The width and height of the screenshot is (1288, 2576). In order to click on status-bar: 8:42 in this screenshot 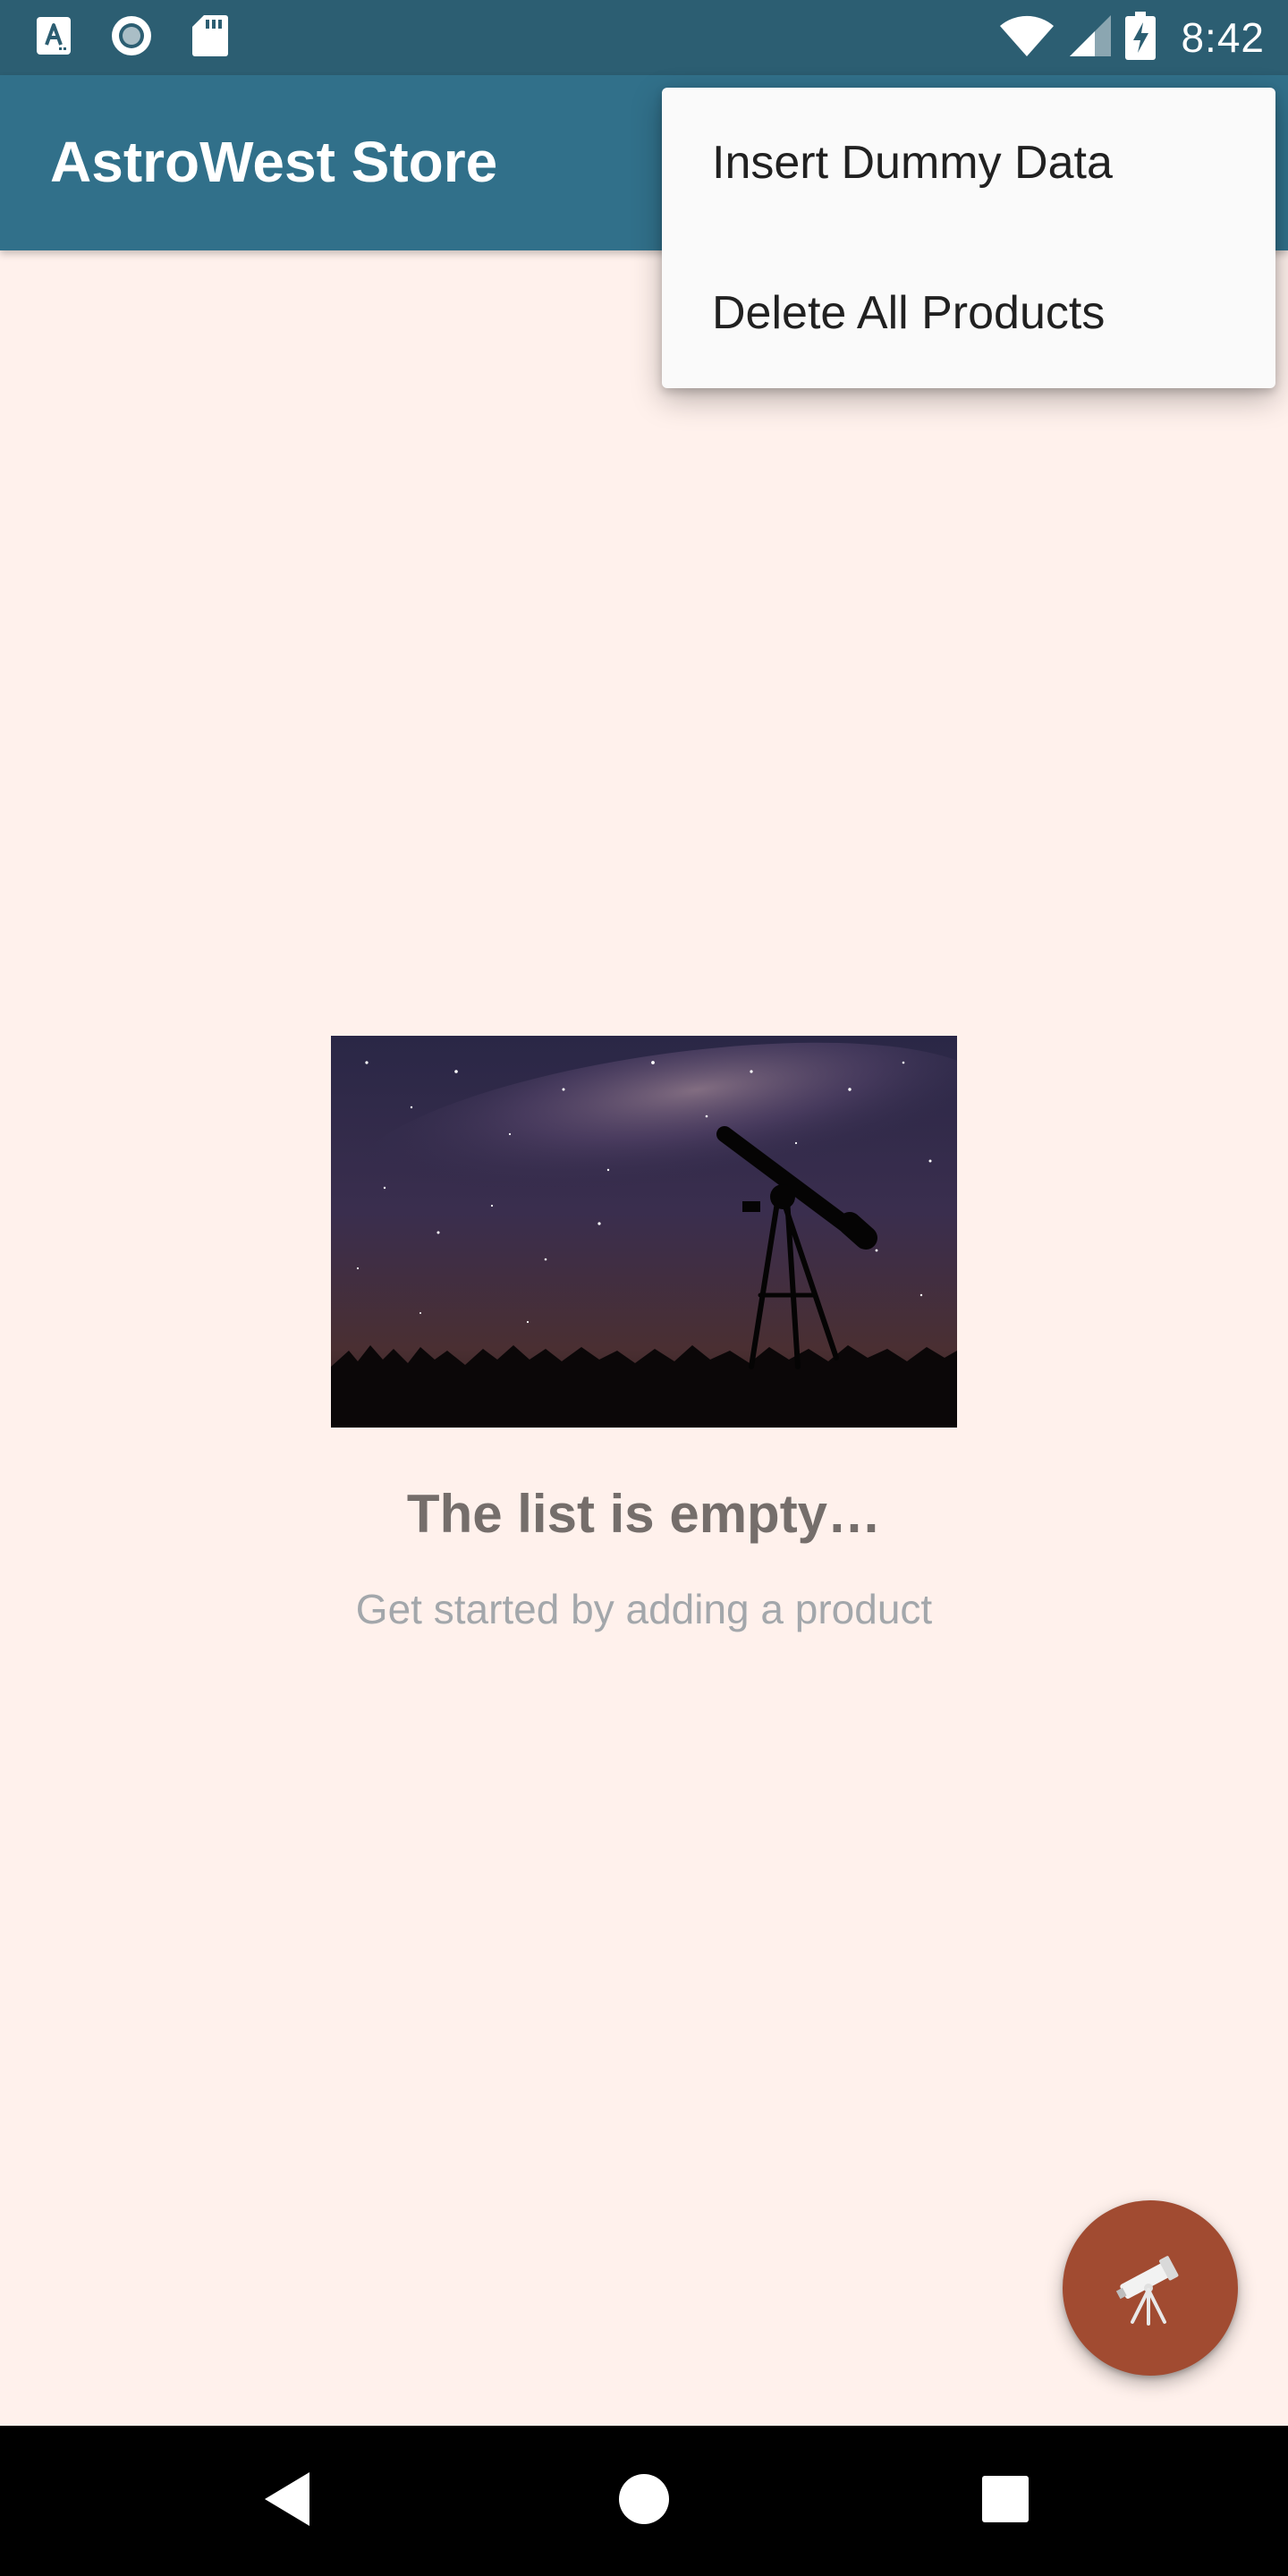, I will do `click(644, 37)`.